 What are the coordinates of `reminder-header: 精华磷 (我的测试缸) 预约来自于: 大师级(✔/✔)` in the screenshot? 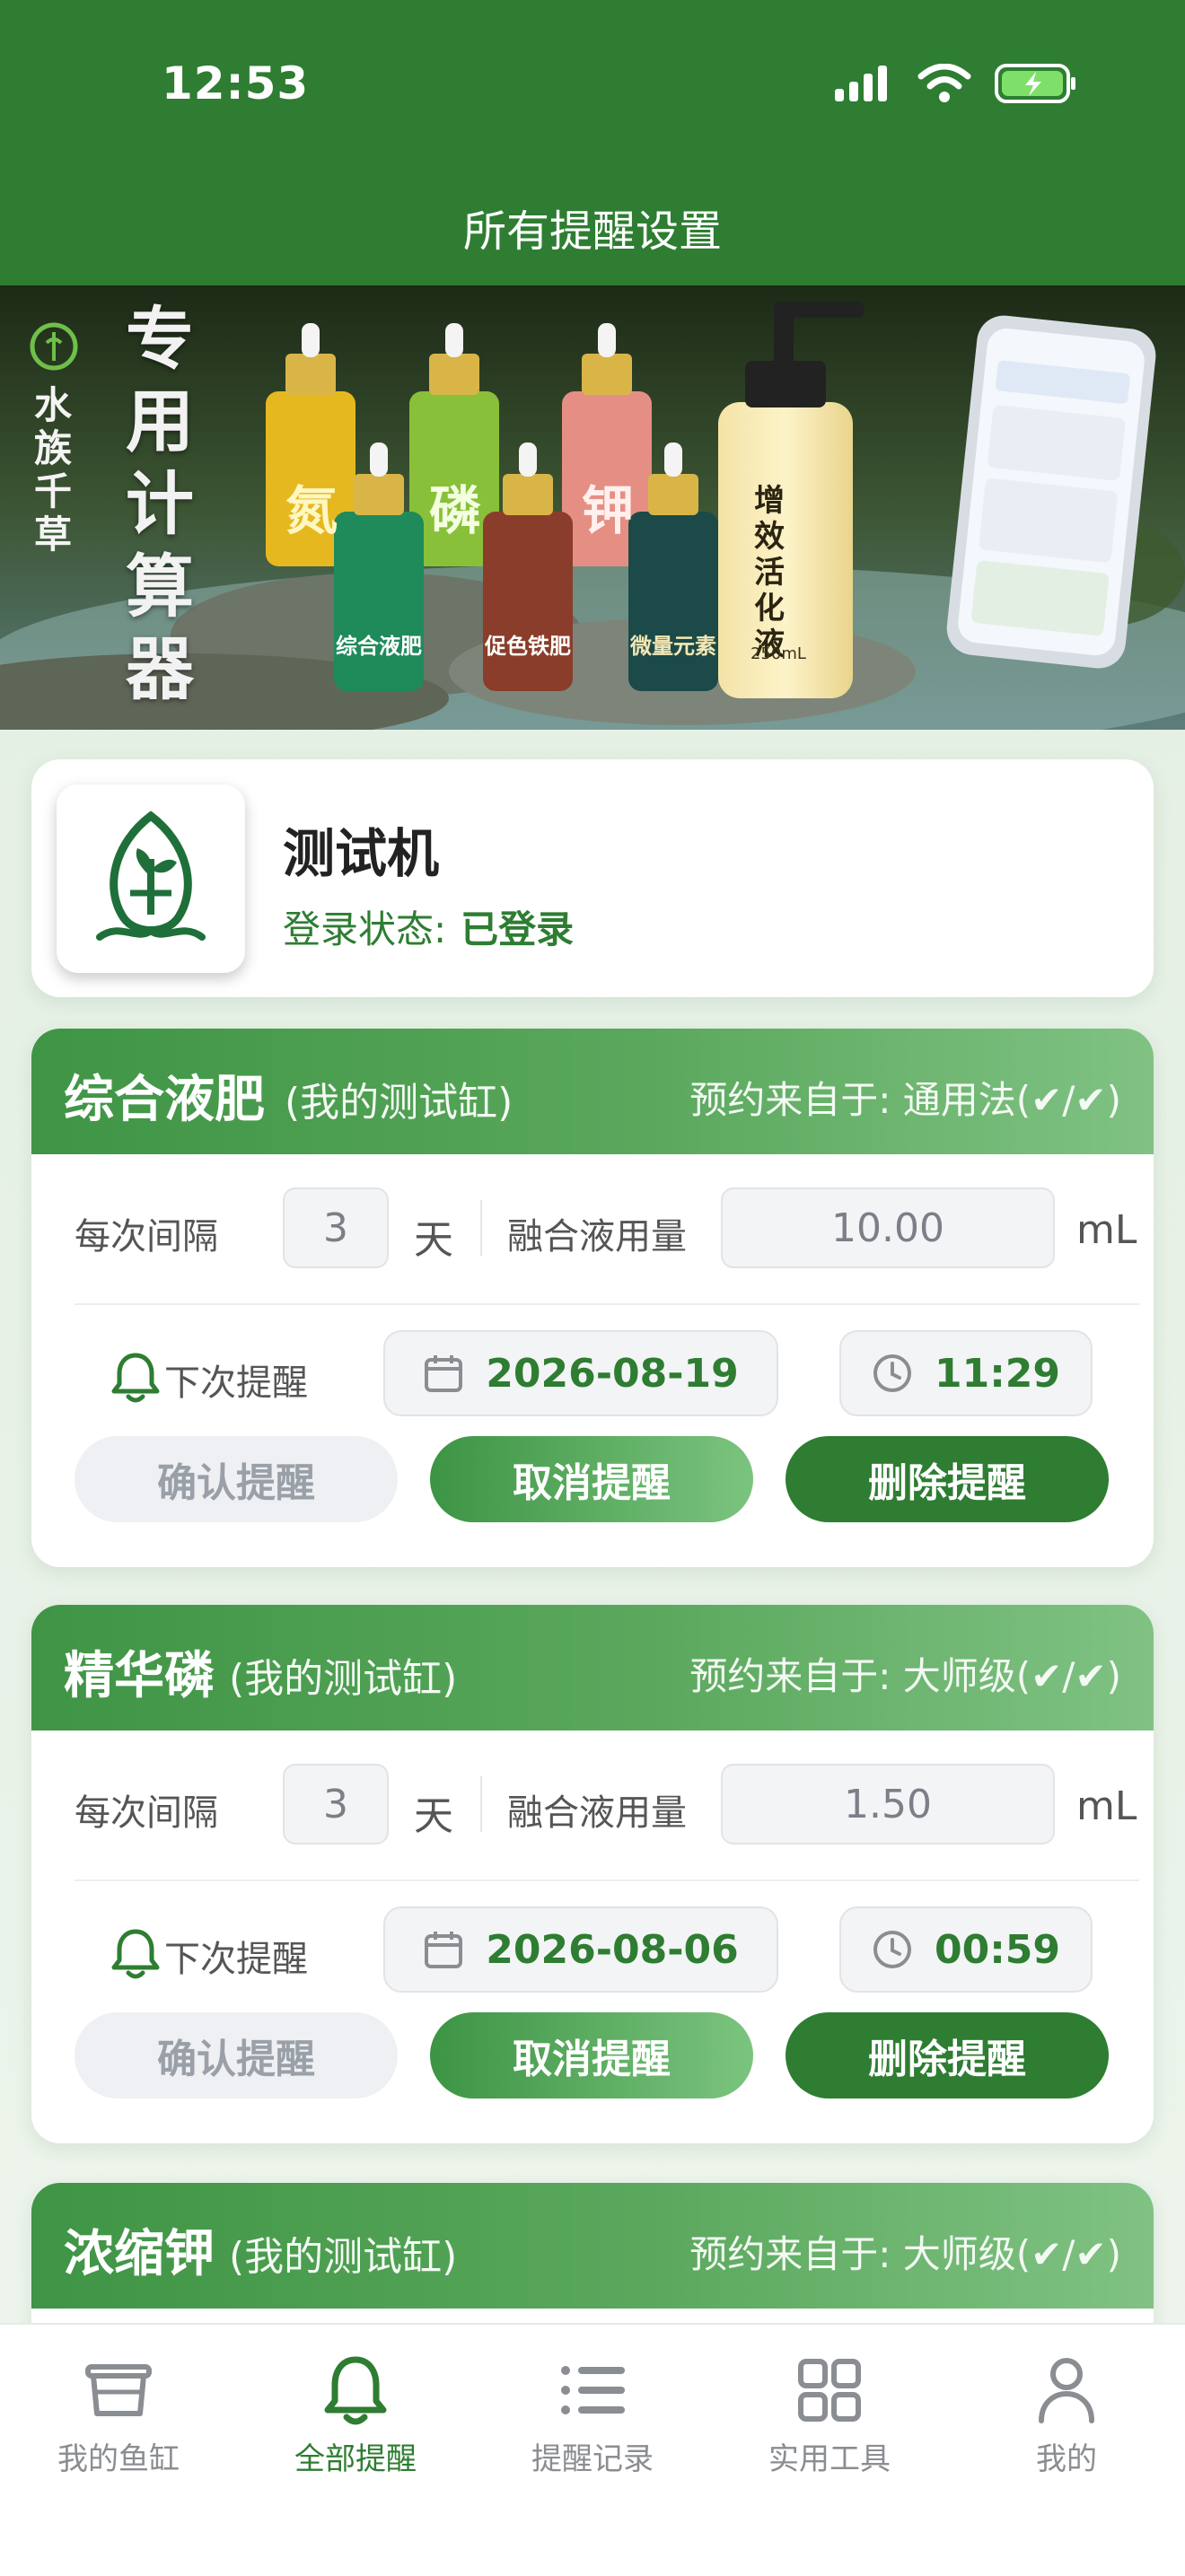 It's located at (592, 1667).